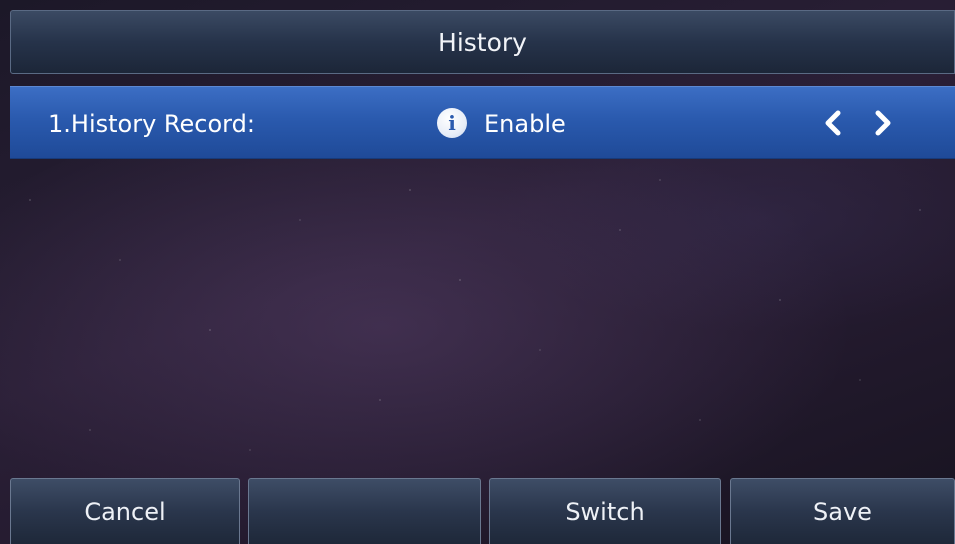 This screenshot has height=544, width=955. I want to click on page-title: History, so click(482, 42).